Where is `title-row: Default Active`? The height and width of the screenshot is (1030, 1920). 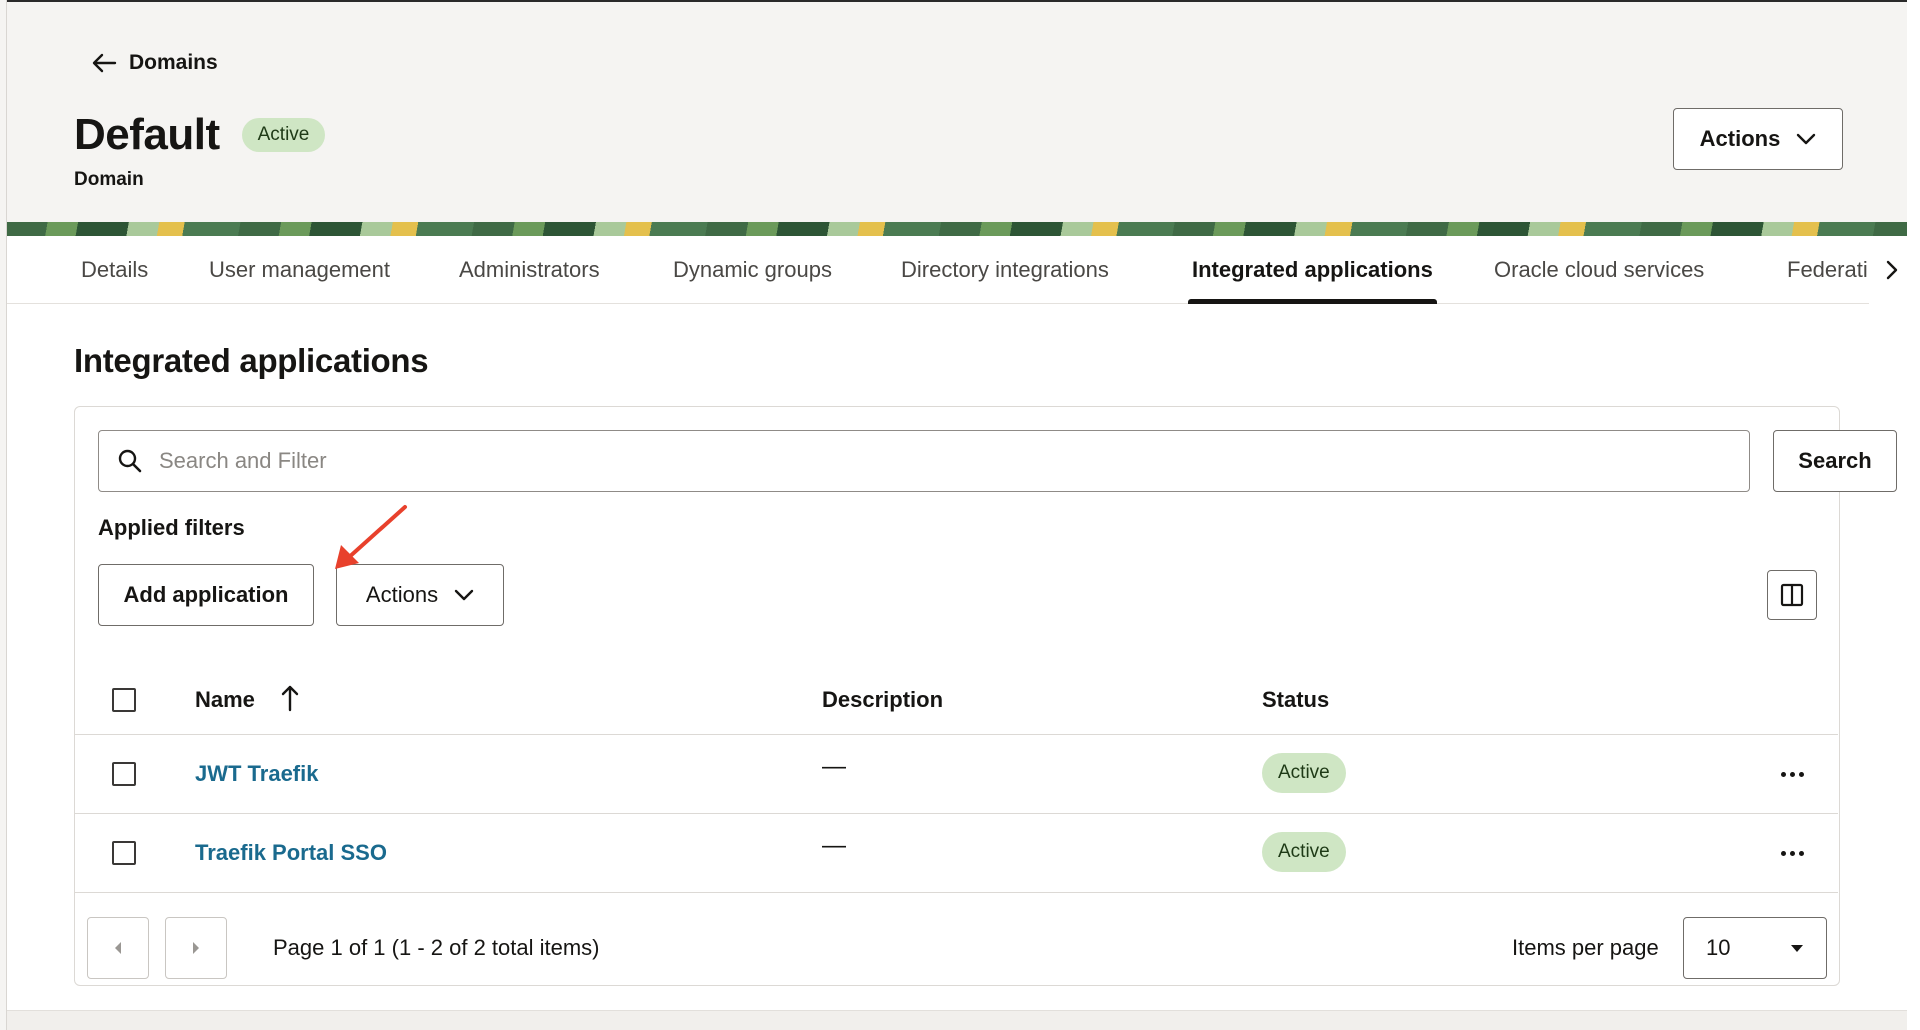 title-row: Default Active is located at coordinates (200, 135).